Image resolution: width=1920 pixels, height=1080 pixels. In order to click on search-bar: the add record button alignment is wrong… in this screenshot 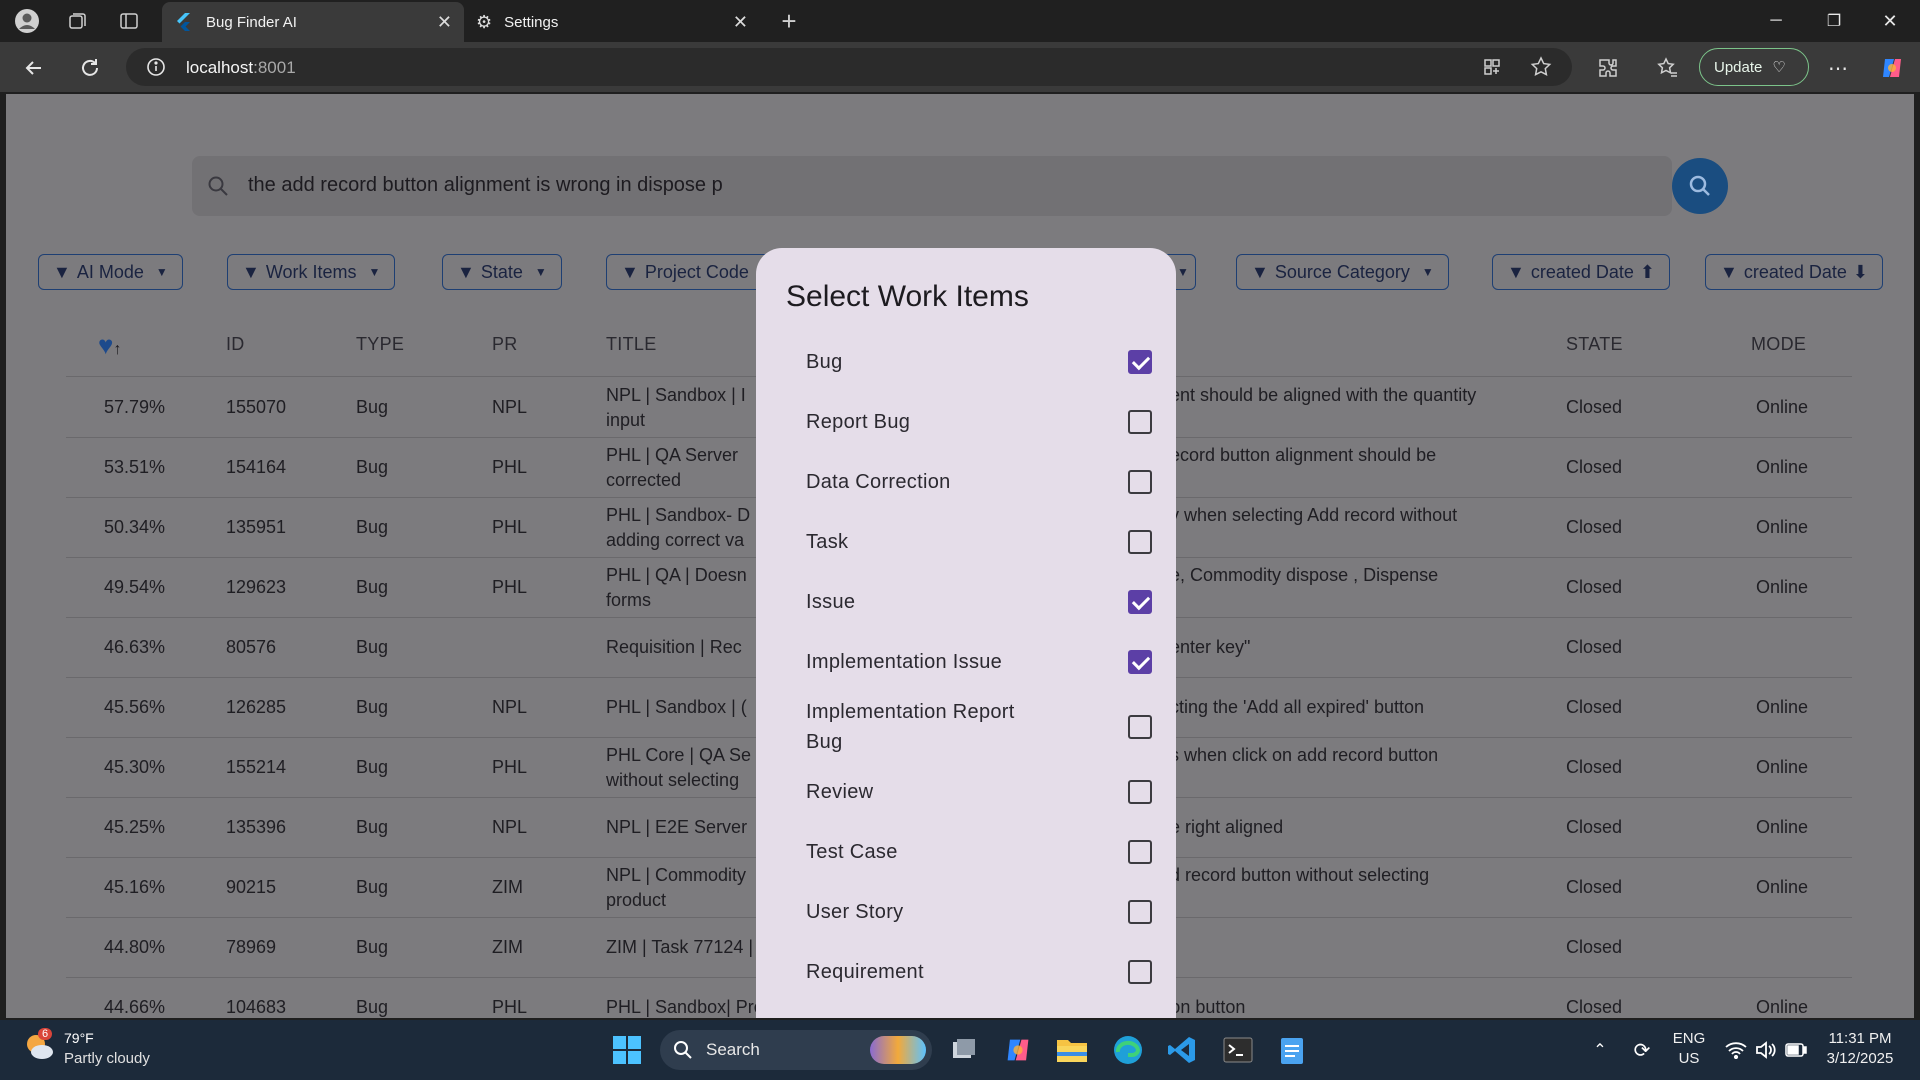, I will do `click(932, 186)`.